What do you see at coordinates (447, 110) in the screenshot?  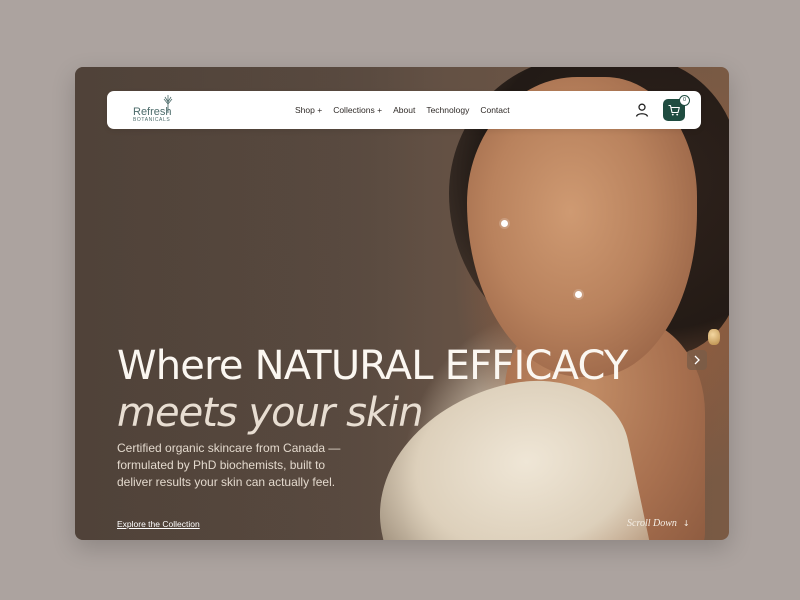 I see `nav-item-technology: Technology` at bounding box center [447, 110].